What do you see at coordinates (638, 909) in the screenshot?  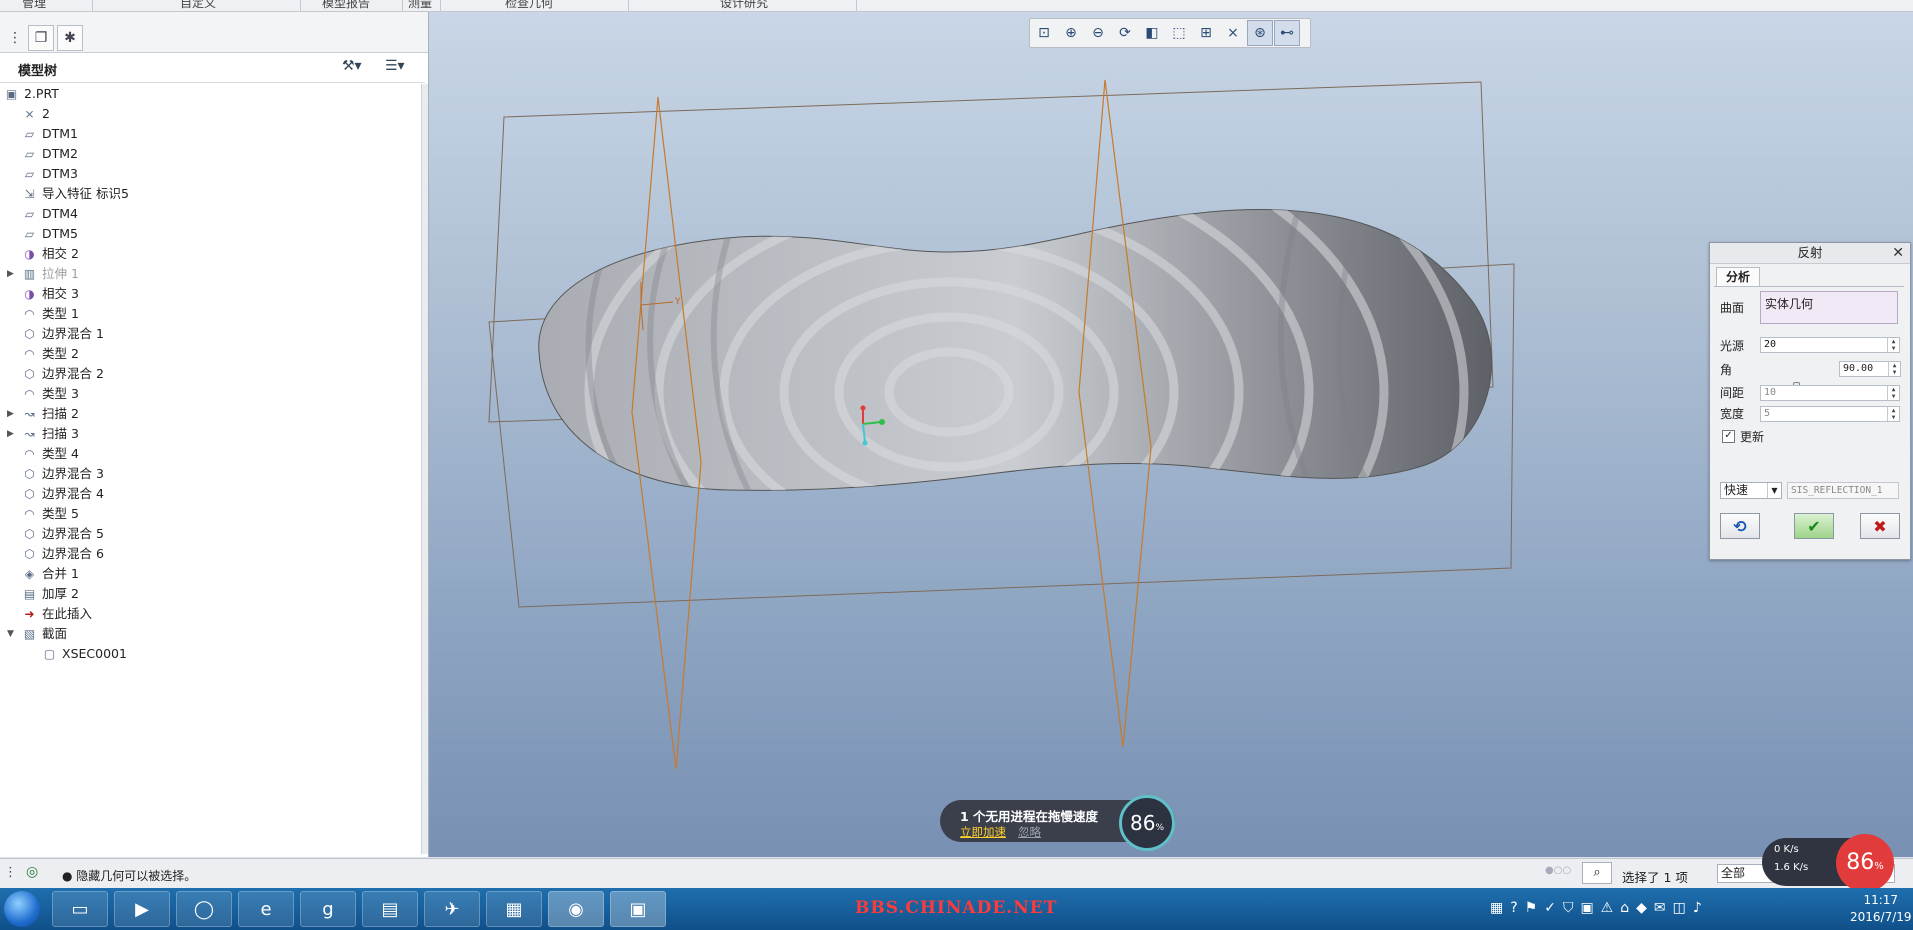 I see `creo-app-icon: ▣` at bounding box center [638, 909].